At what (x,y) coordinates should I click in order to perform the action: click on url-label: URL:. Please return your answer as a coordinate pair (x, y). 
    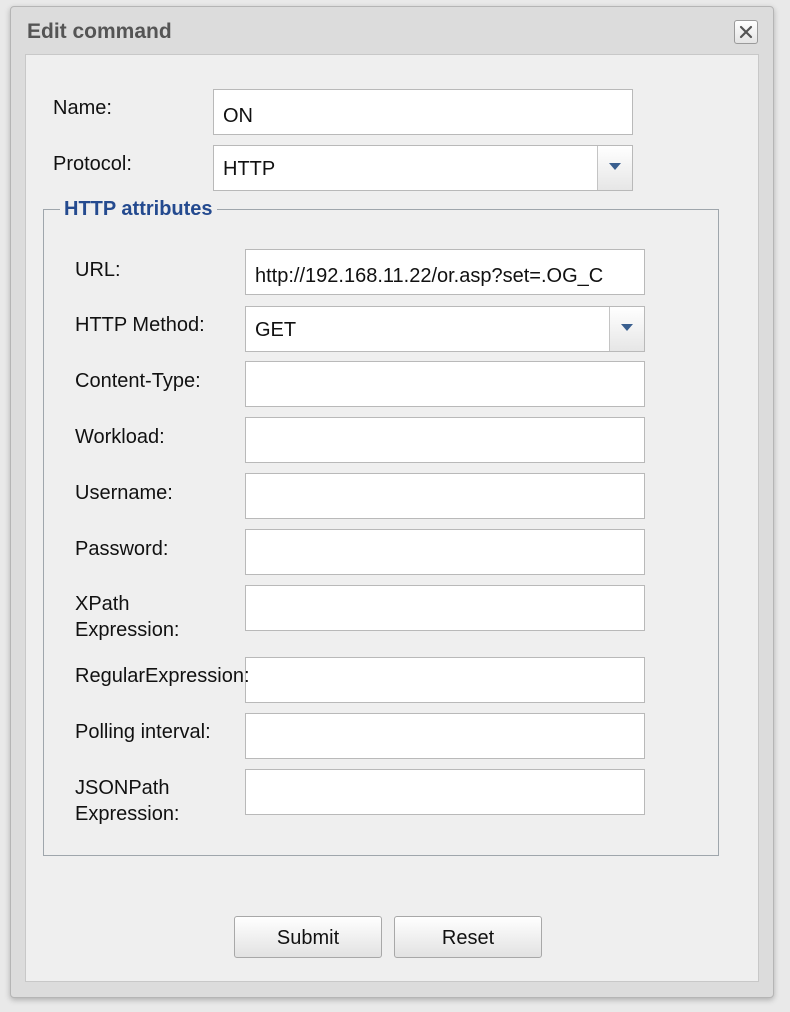
    Looking at the image, I should click on (98, 270).